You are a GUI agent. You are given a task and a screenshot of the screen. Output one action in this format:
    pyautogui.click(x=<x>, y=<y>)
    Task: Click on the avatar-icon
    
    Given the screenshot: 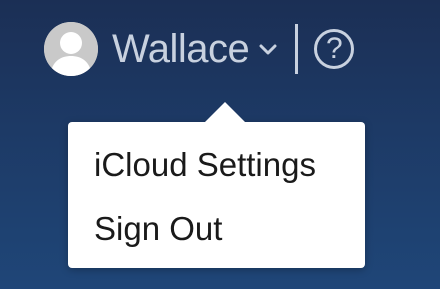 What is the action you would take?
    pyautogui.click(x=71, y=49)
    